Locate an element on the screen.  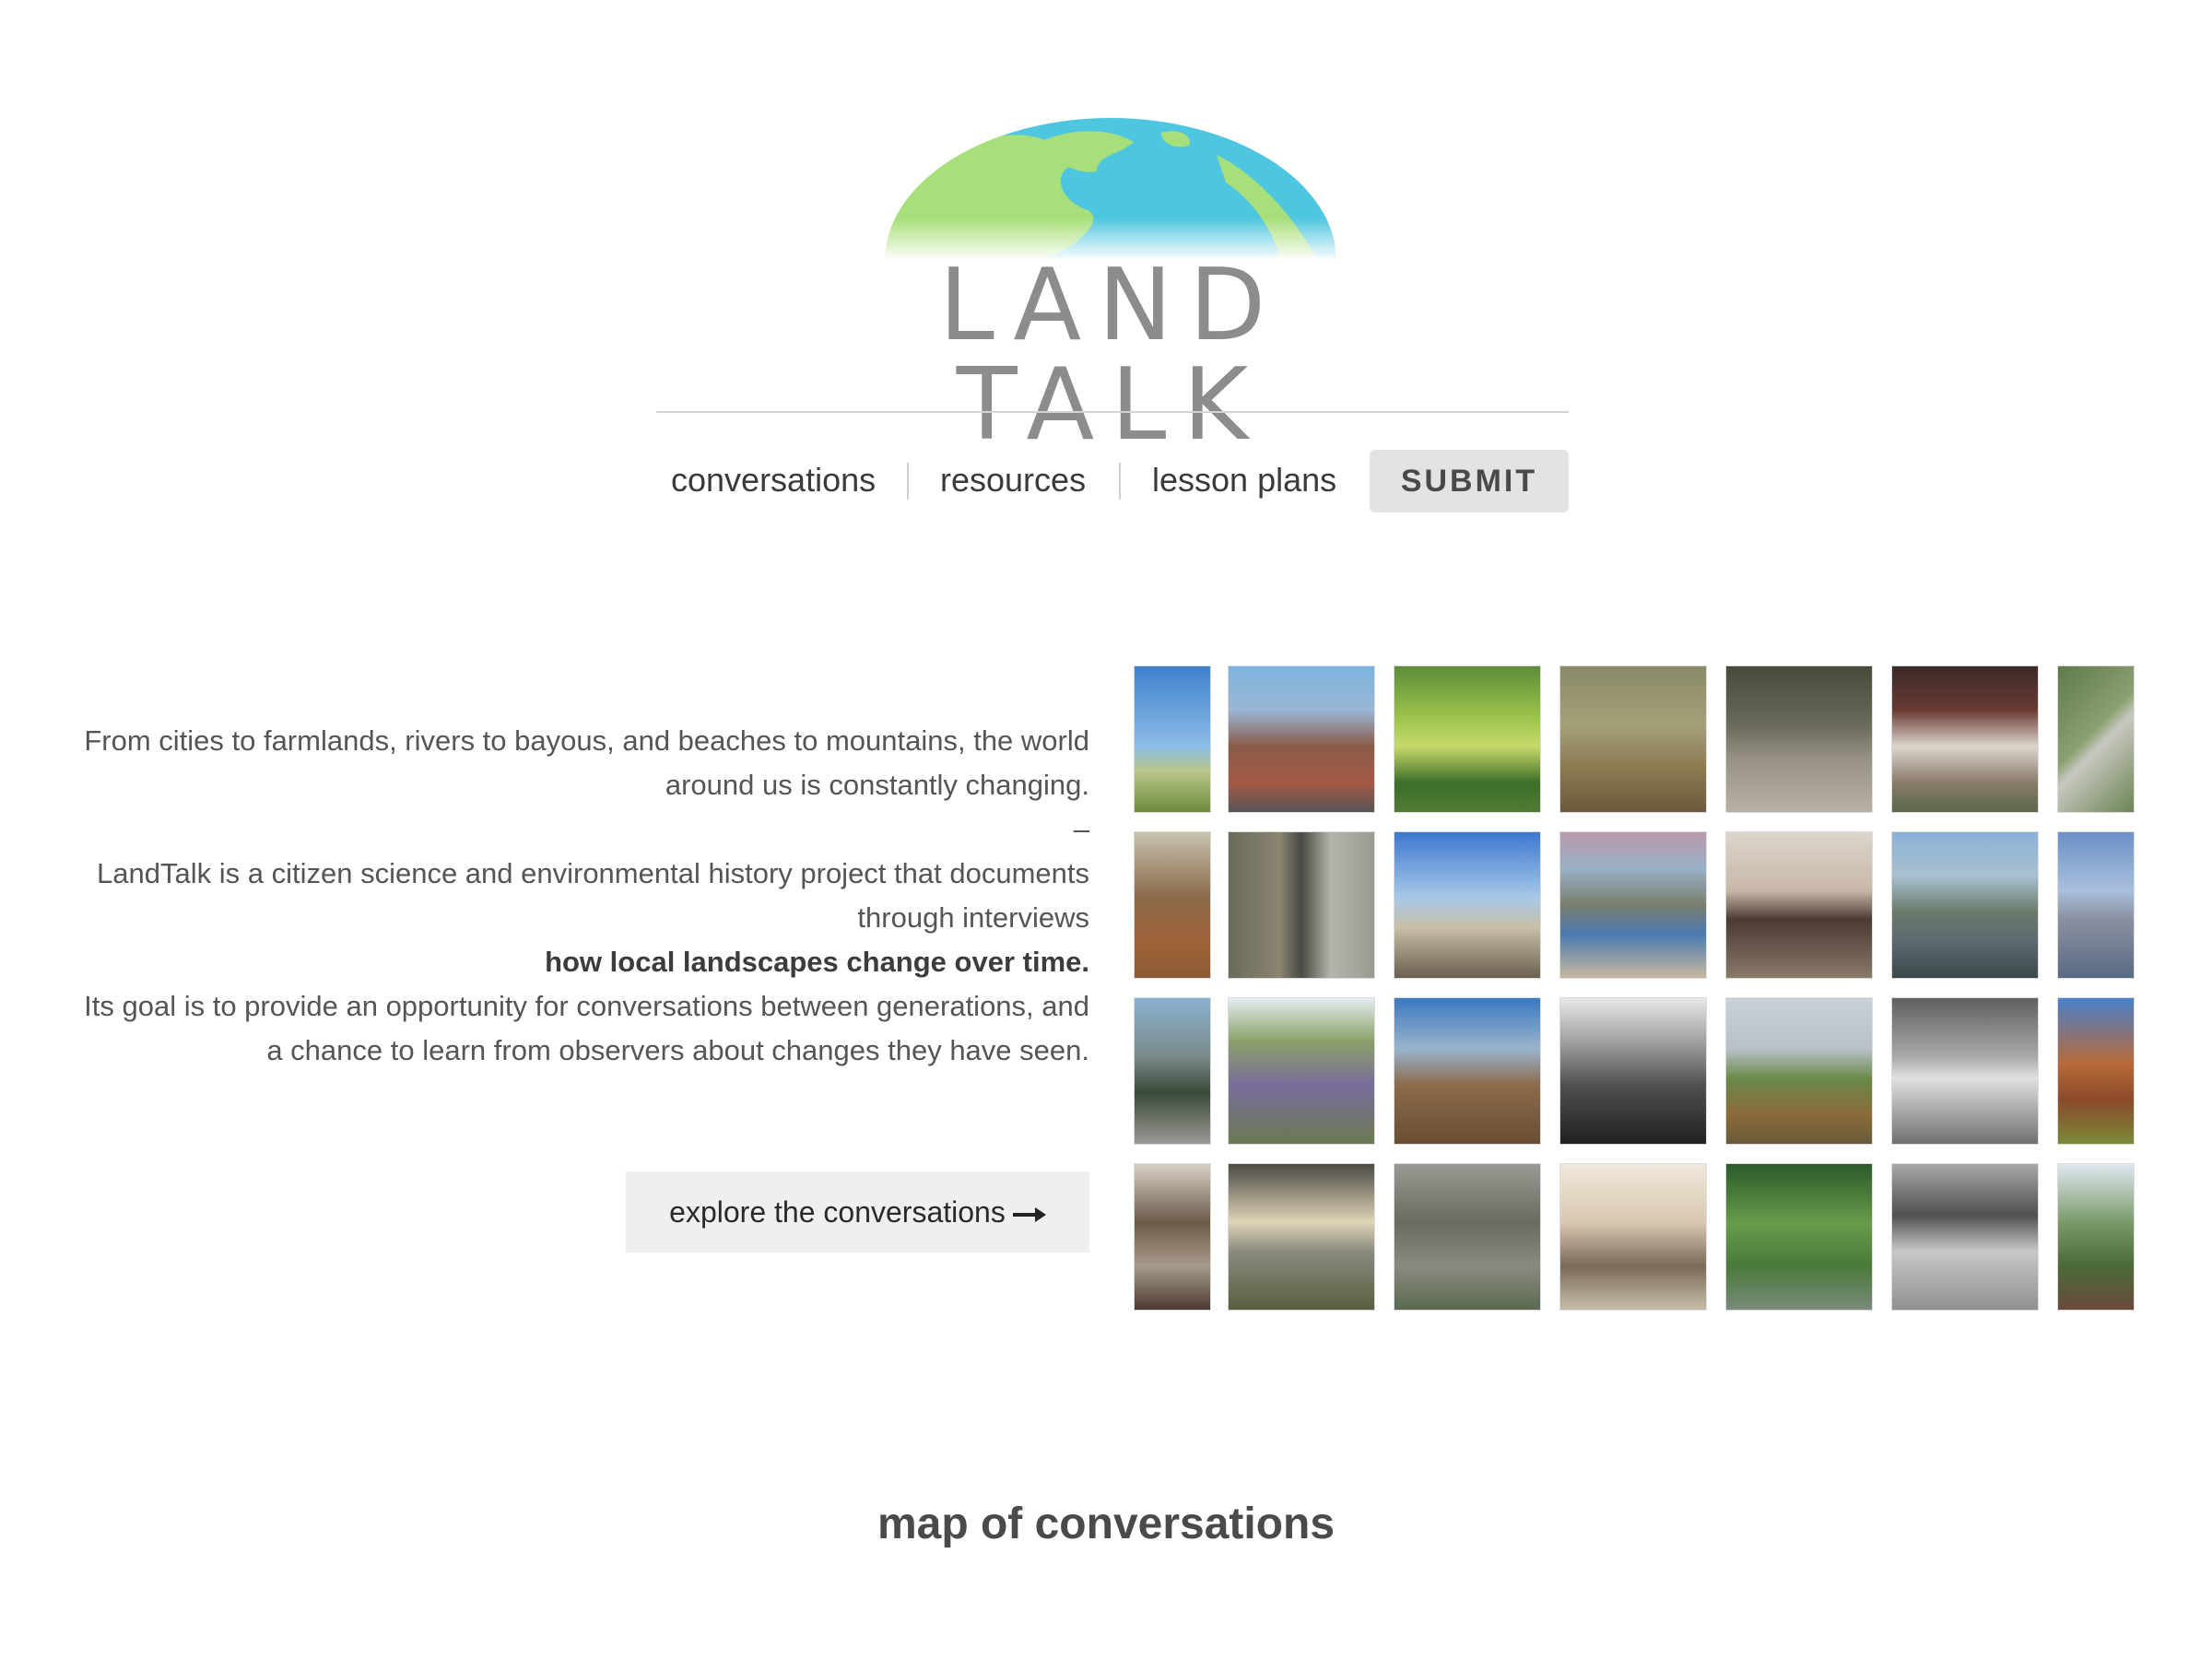
explore-conversations-button: explore the conversations is located at coordinates (857, 1212).